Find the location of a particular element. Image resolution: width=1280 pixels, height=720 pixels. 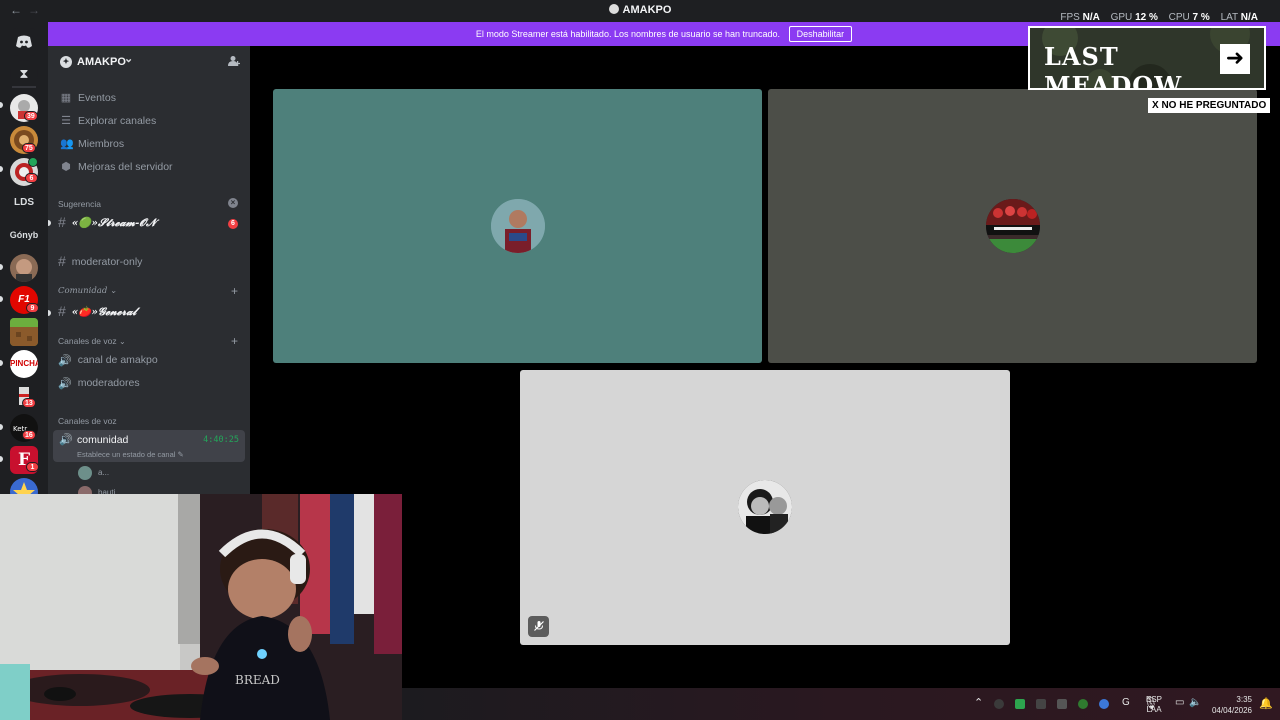

server-gonyb: Gónyb is located at coordinates (24, 235).